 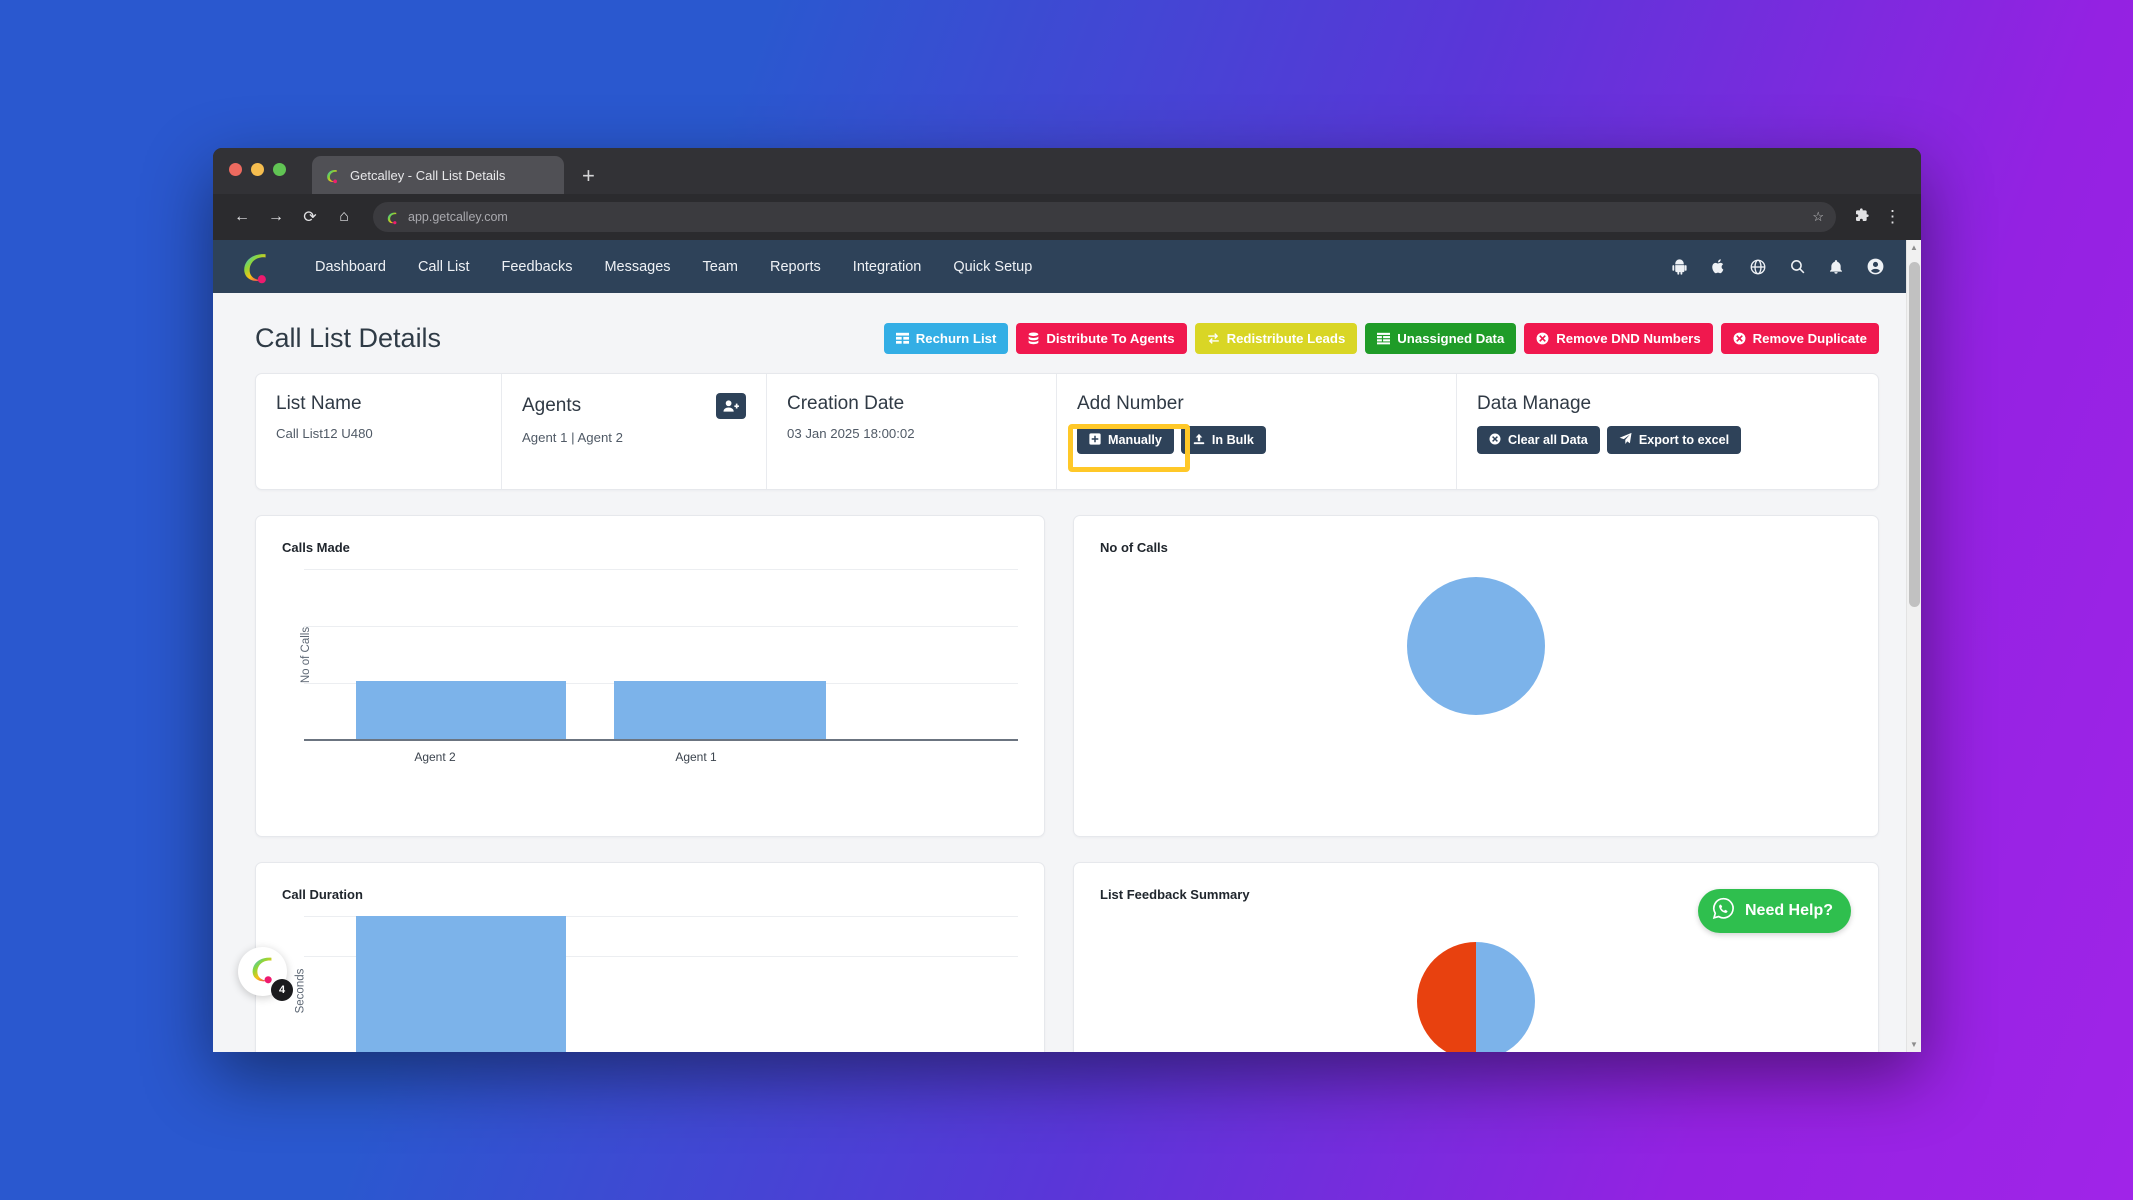 What do you see at coordinates (696, 757) in the screenshot?
I see `x-tick-agent-1: Agent 1` at bounding box center [696, 757].